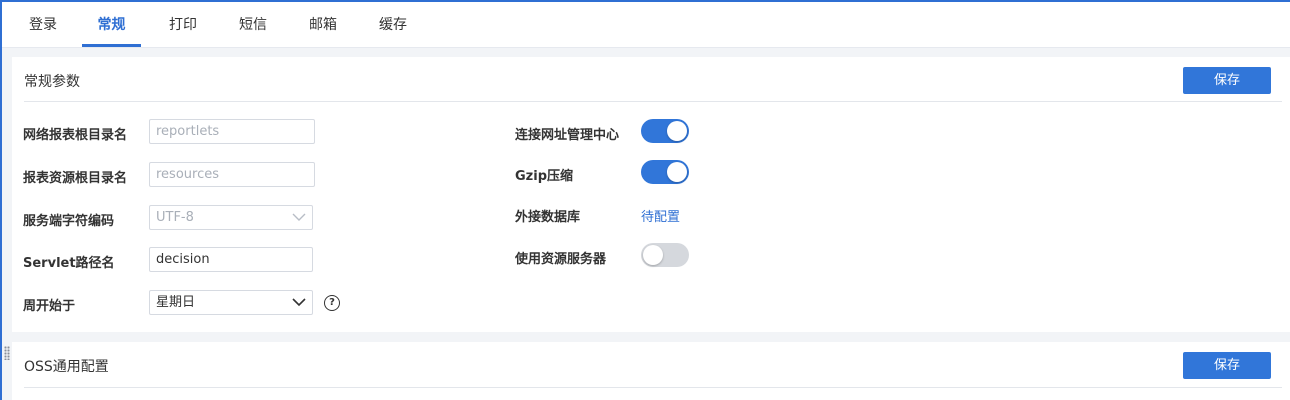 This screenshot has width=1290, height=400. What do you see at coordinates (232, 174) in the screenshot?
I see `resource-root-input` at bounding box center [232, 174].